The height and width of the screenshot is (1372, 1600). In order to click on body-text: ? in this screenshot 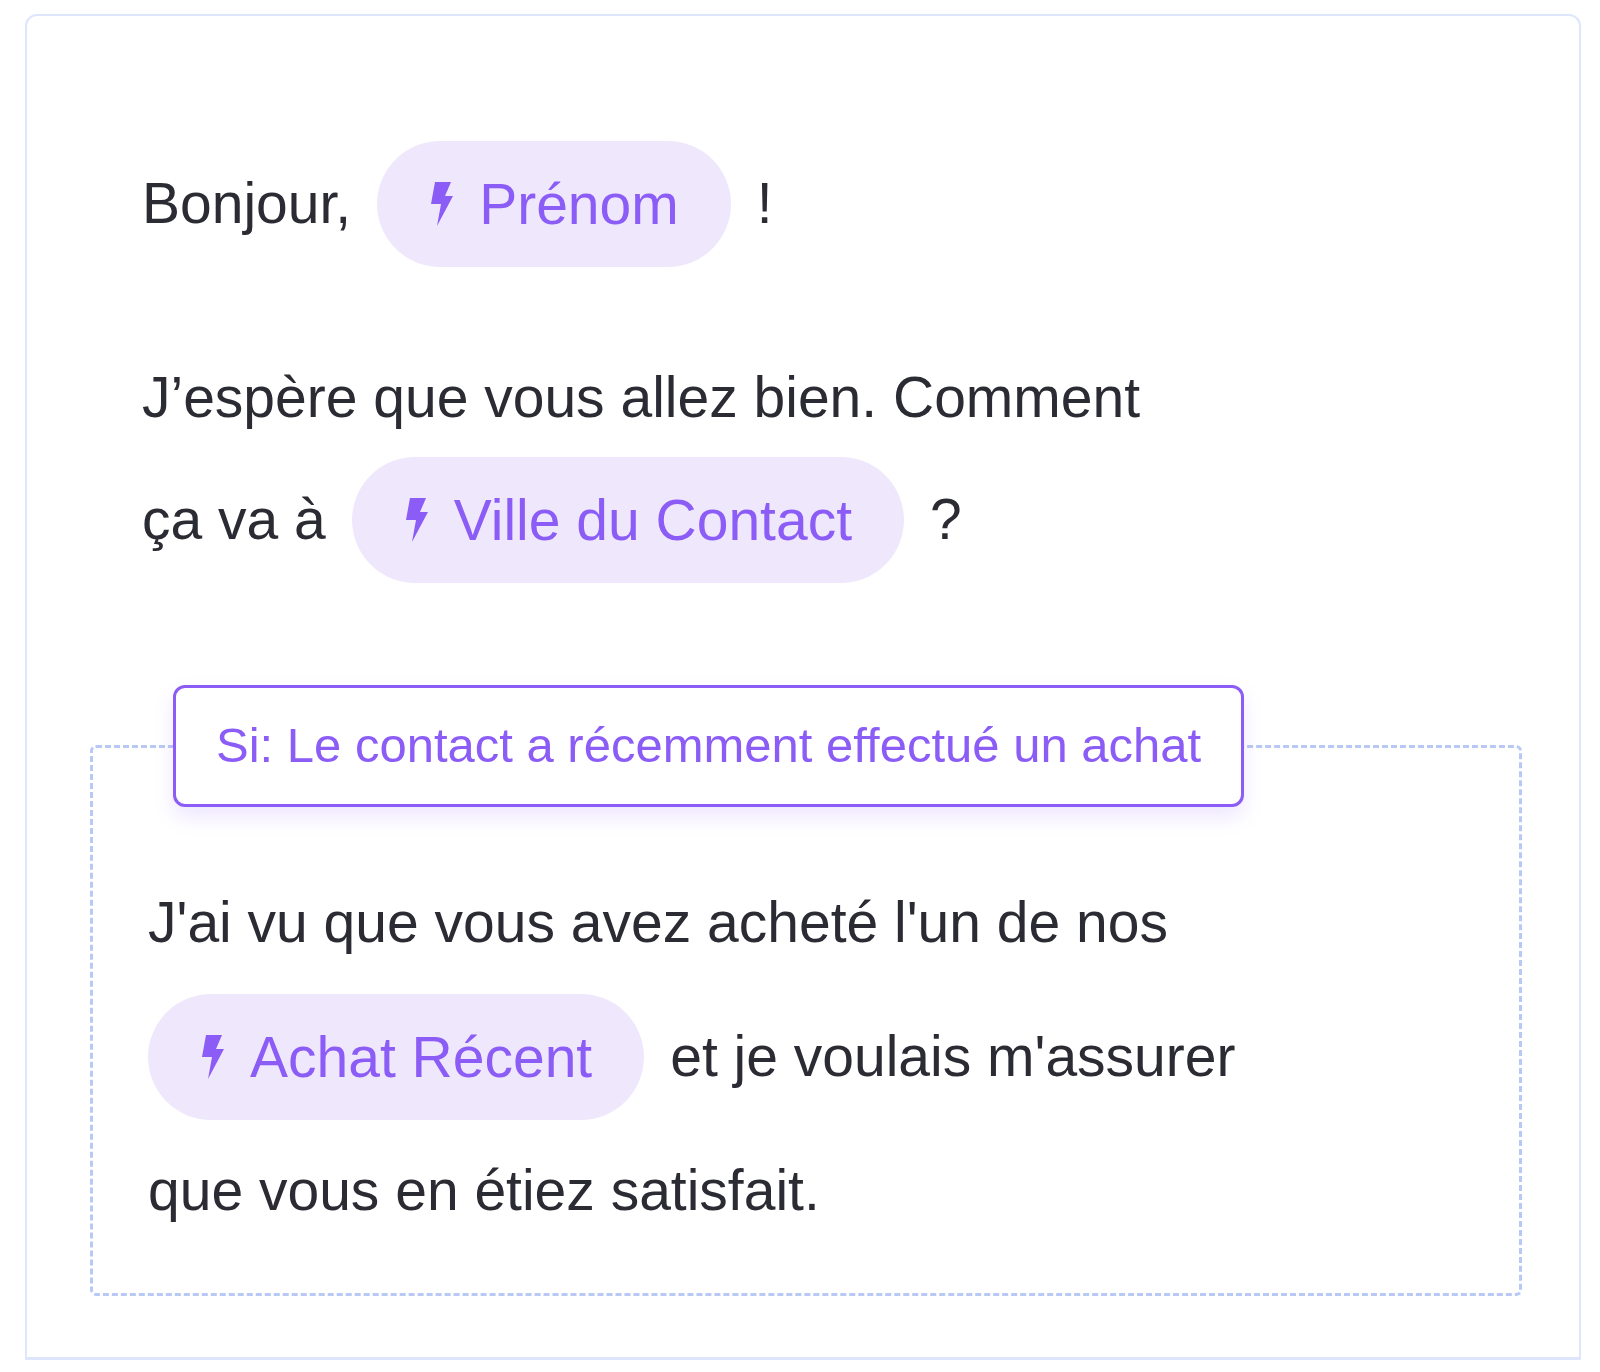, I will do `click(946, 520)`.